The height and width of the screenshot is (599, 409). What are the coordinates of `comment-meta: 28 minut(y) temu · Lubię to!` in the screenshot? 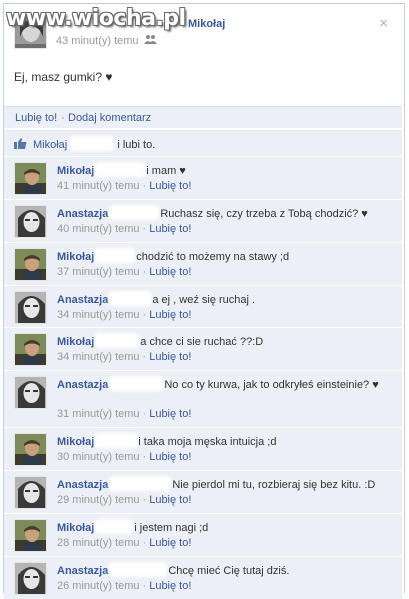 It's located at (124, 543).